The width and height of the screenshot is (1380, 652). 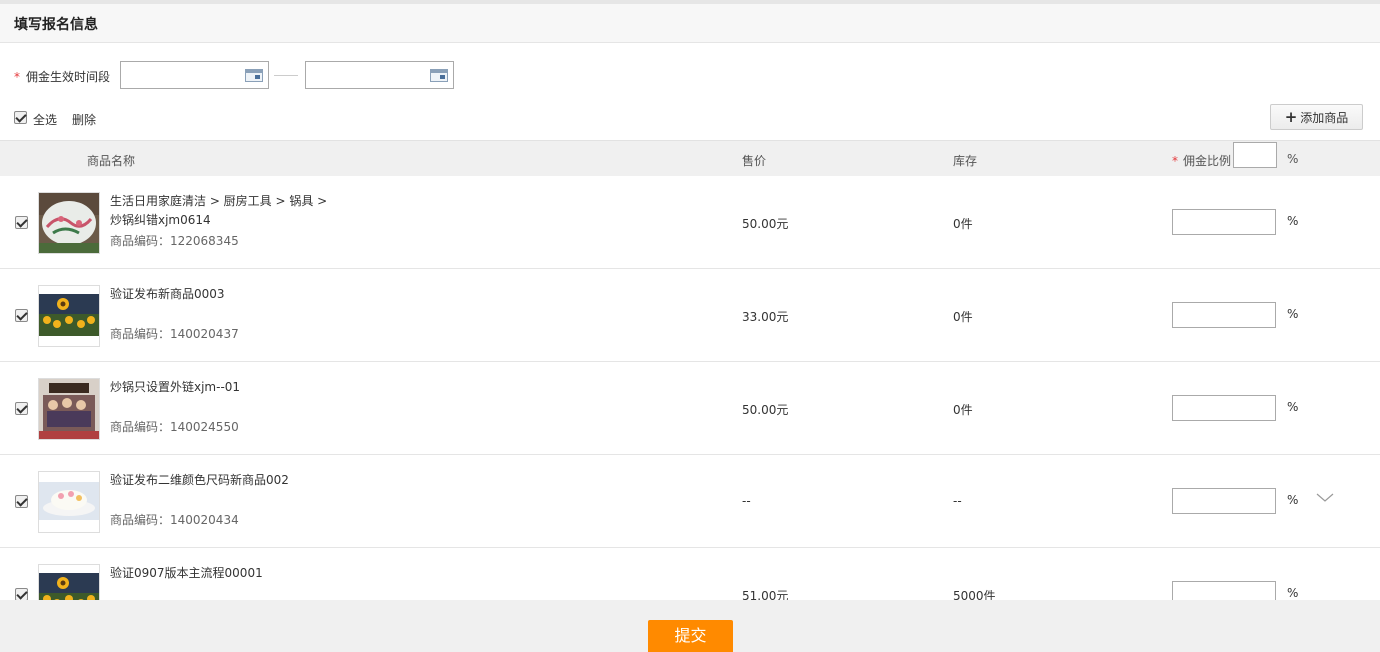 What do you see at coordinates (974, 594) in the screenshot?
I see `product-stock: 5000件` at bounding box center [974, 594].